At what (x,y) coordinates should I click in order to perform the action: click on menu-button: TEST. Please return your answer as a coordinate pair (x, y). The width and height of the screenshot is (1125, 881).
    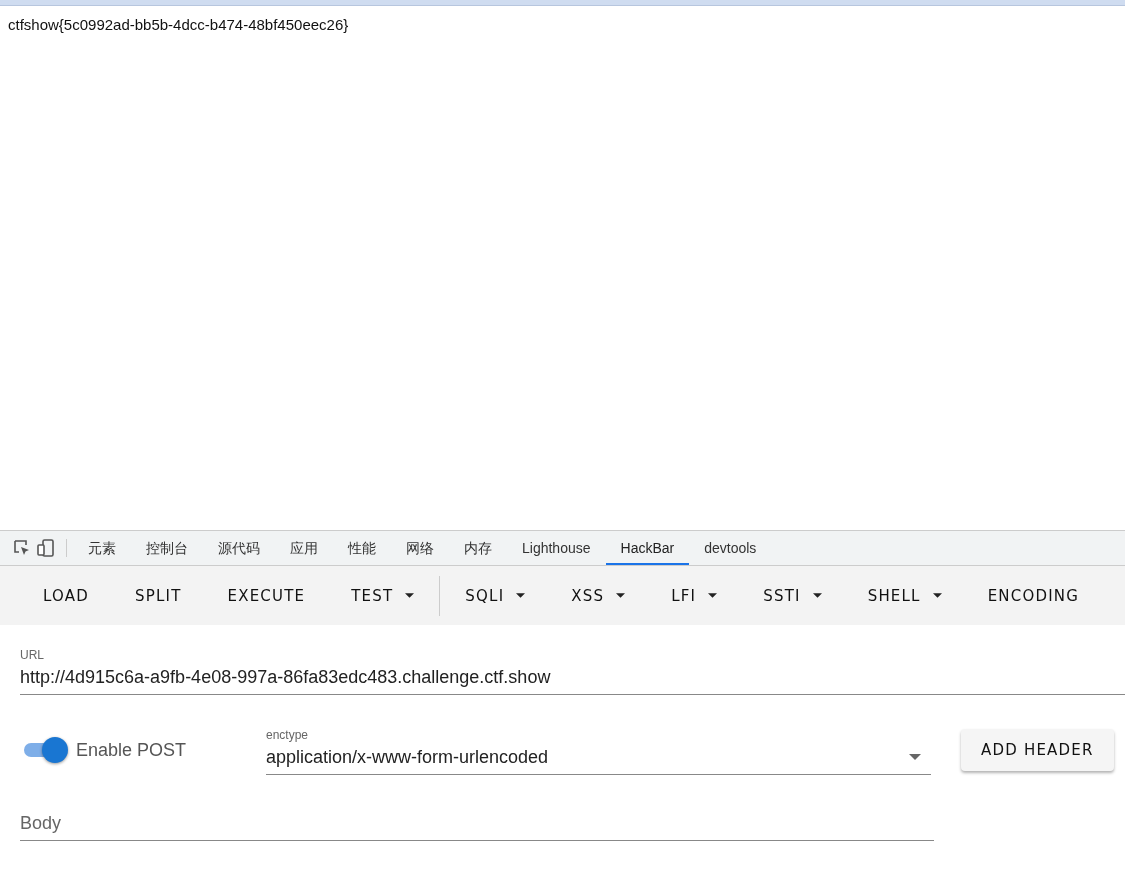
    Looking at the image, I should click on (383, 595).